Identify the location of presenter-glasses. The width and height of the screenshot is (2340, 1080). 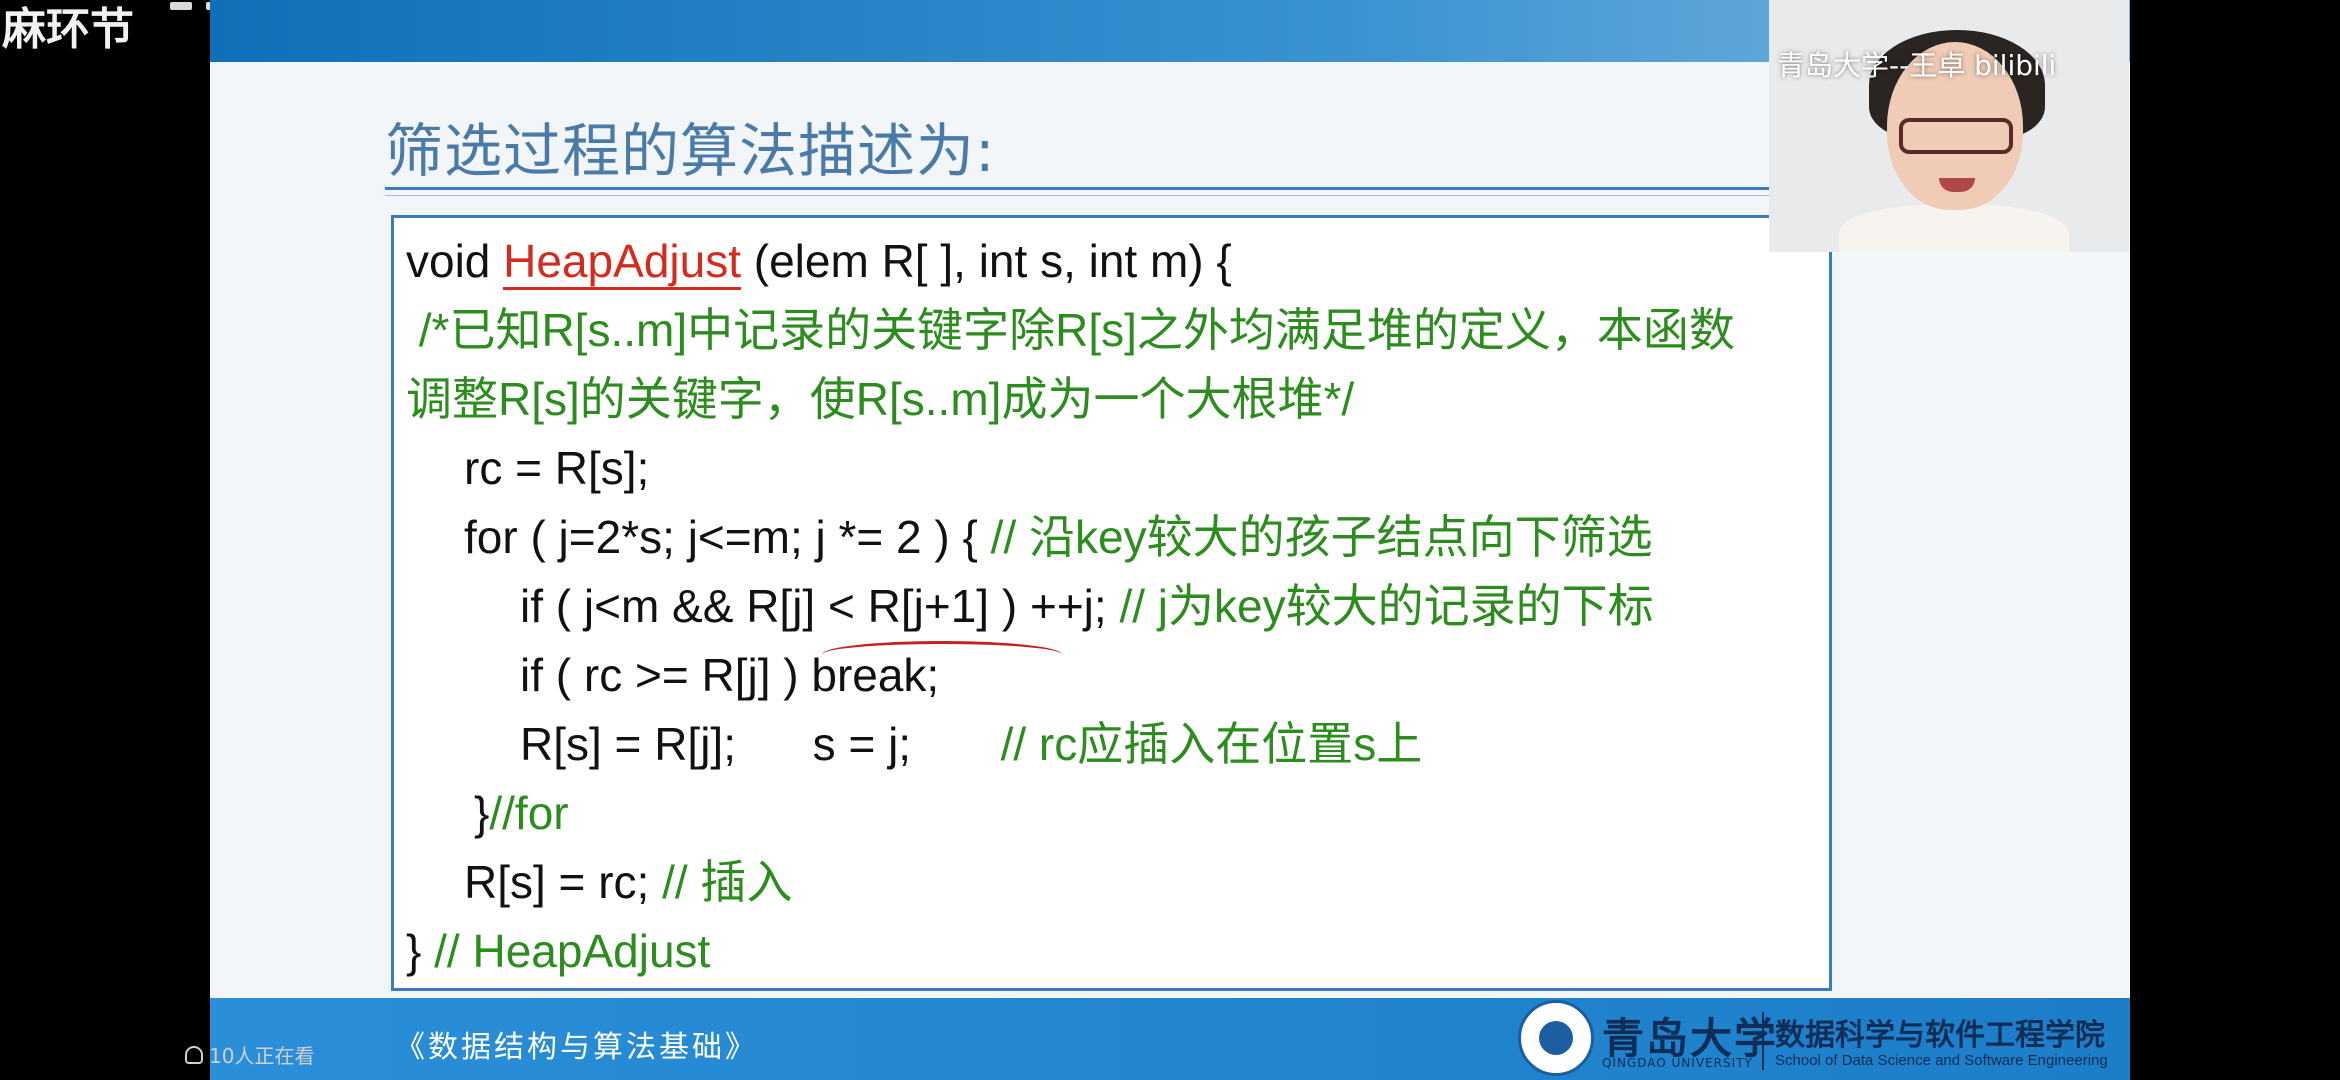
(1956, 136).